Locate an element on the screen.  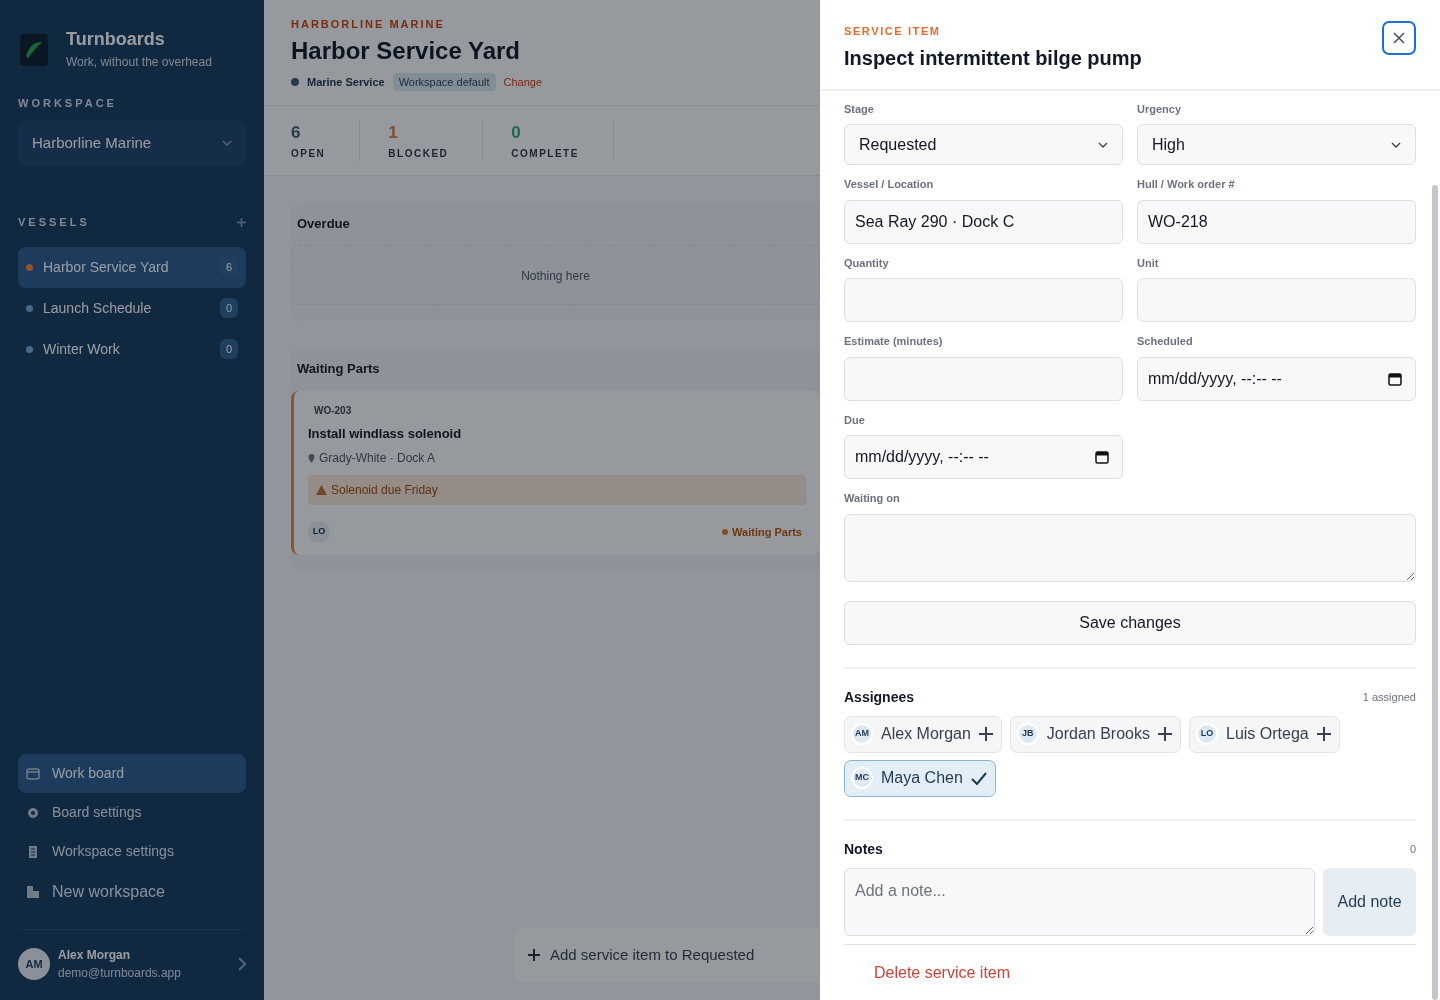
field-label: Waiting on is located at coordinates (872, 498).